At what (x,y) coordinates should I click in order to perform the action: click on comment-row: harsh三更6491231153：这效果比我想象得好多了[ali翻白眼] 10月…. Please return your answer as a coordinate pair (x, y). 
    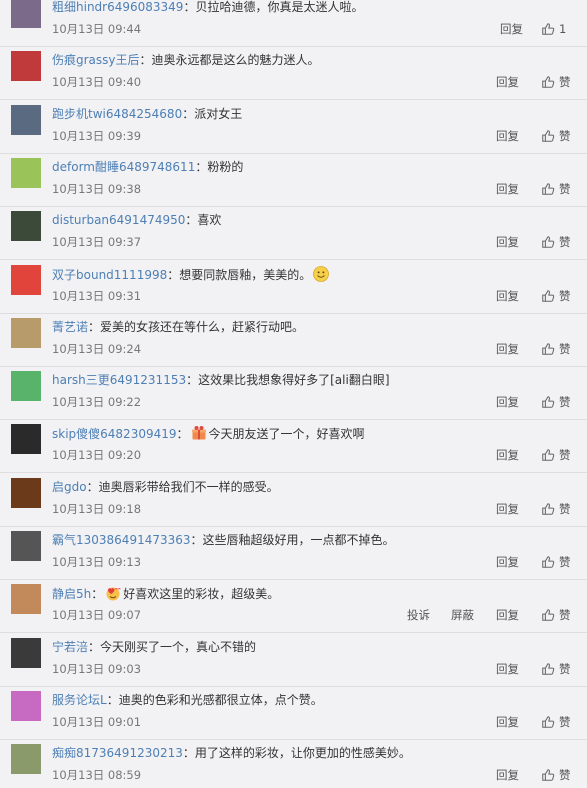
    Looking at the image, I should click on (293, 394).